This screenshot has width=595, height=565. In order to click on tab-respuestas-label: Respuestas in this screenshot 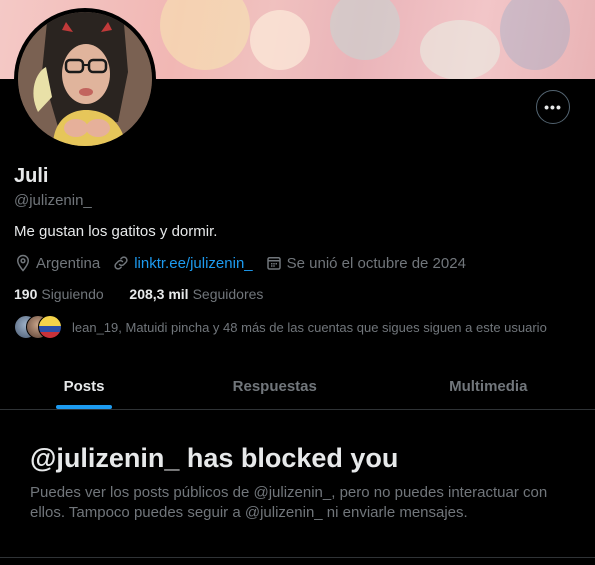, I will do `click(274, 386)`.